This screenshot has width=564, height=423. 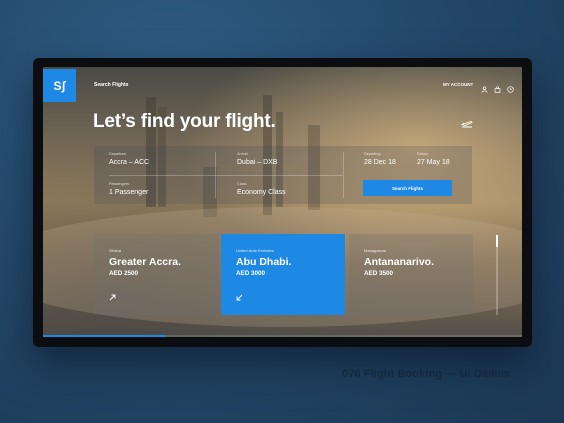 I want to click on plane-departure-icon, so click(x=467, y=124).